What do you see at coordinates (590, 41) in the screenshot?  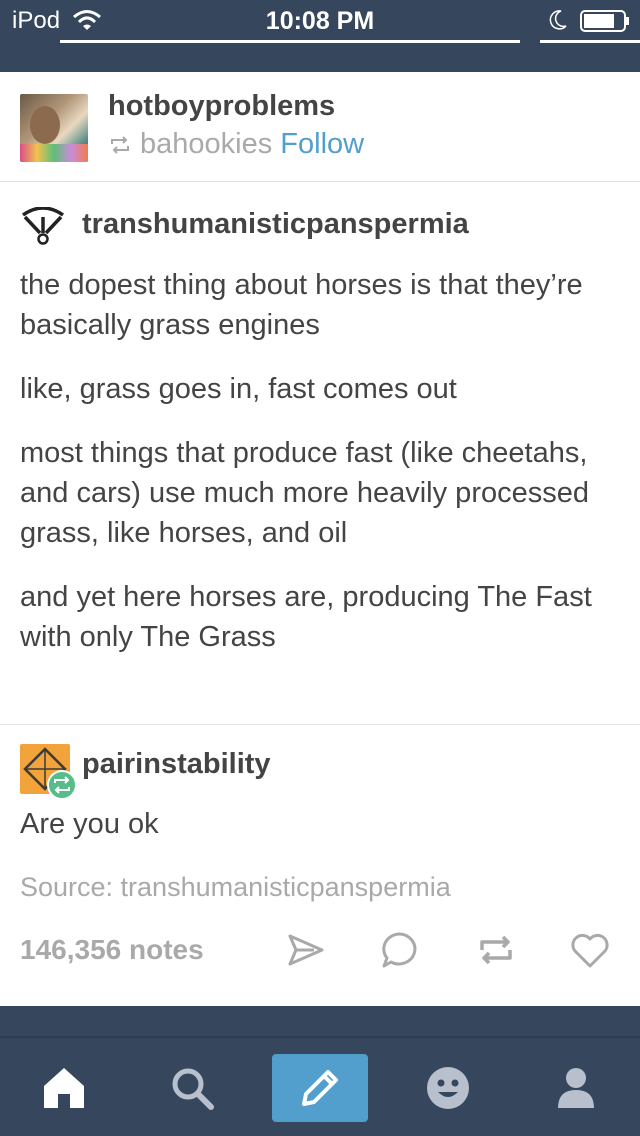 I see `loading-bar-segment` at bounding box center [590, 41].